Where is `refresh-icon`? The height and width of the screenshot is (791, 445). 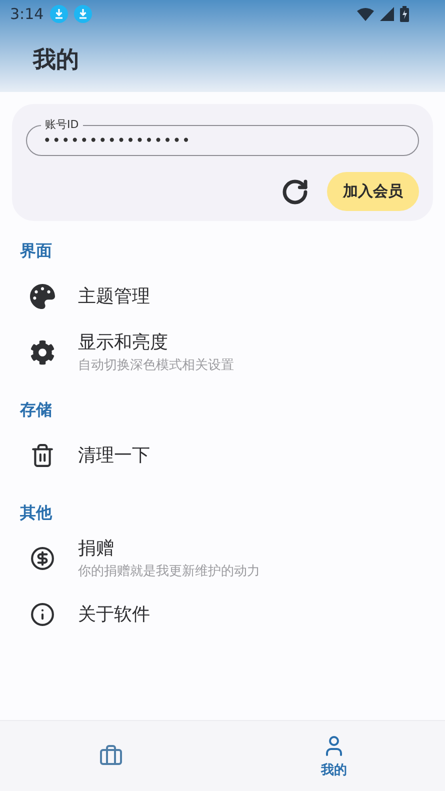 refresh-icon is located at coordinates (295, 192).